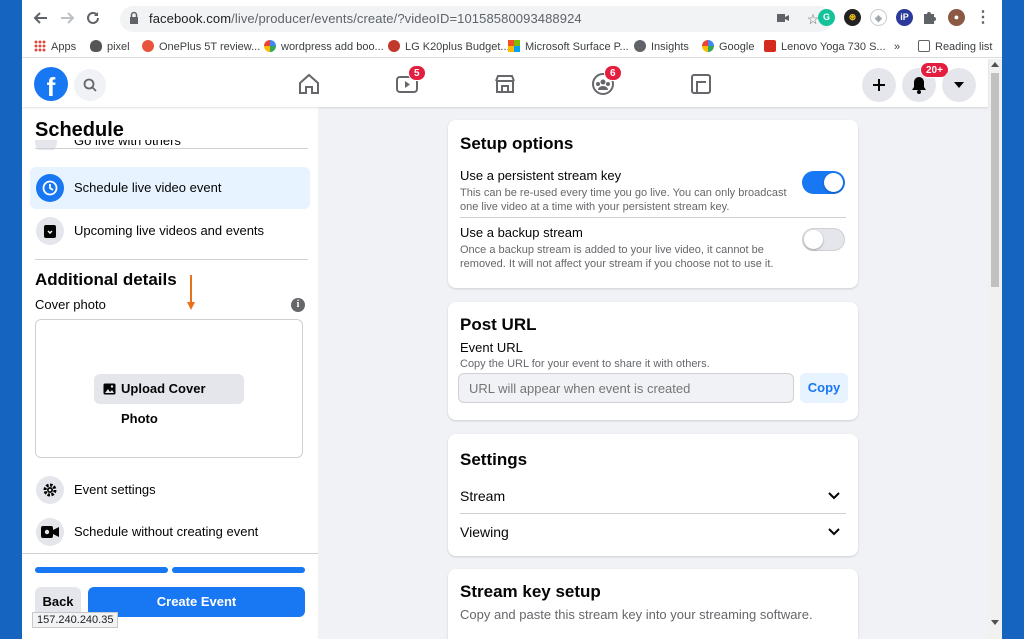 This screenshot has width=1024, height=639. I want to click on create-button, so click(879, 85).